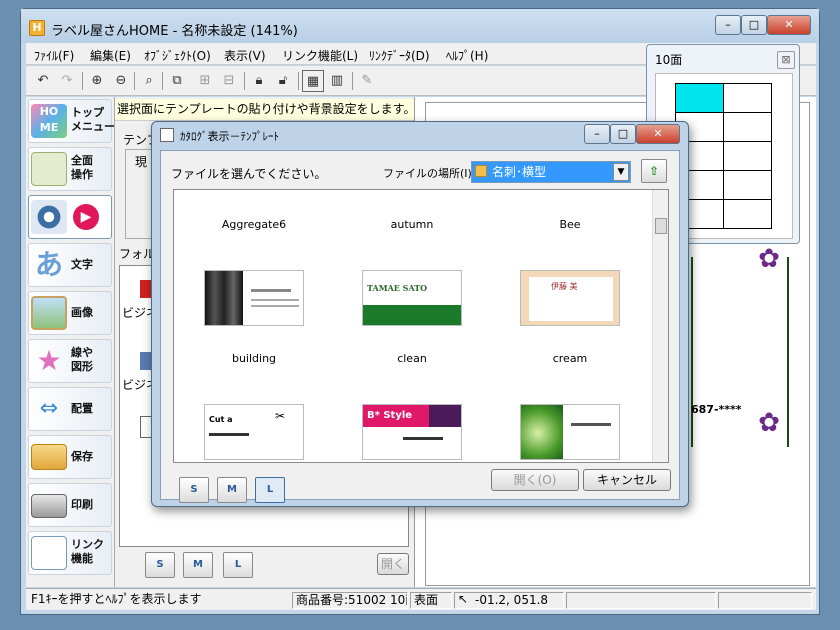 The height and width of the screenshot is (630, 840). What do you see at coordinates (70, 409) in the screenshot?
I see `sidebar-item-layout: ⇔ 配置` at bounding box center [70, 409].